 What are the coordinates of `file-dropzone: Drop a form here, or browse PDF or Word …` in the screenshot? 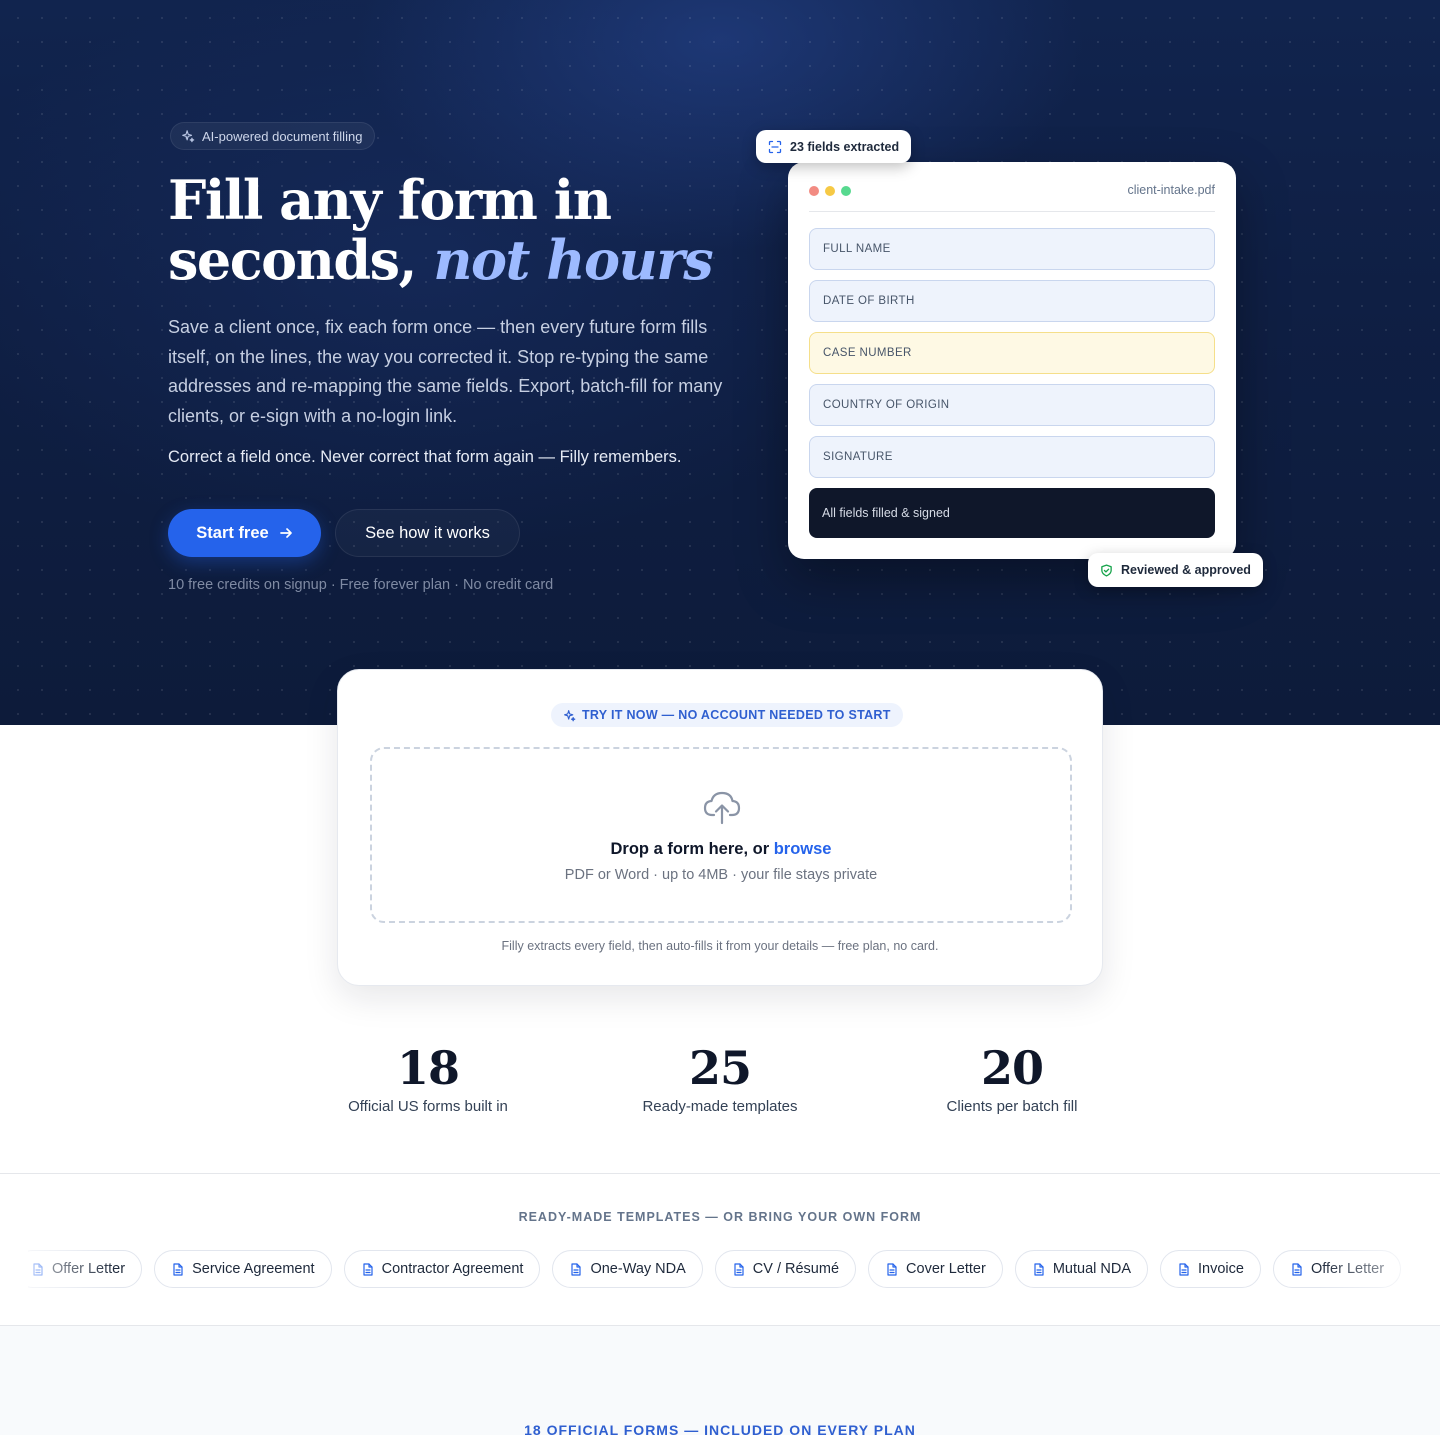 It's located at (721, 835).